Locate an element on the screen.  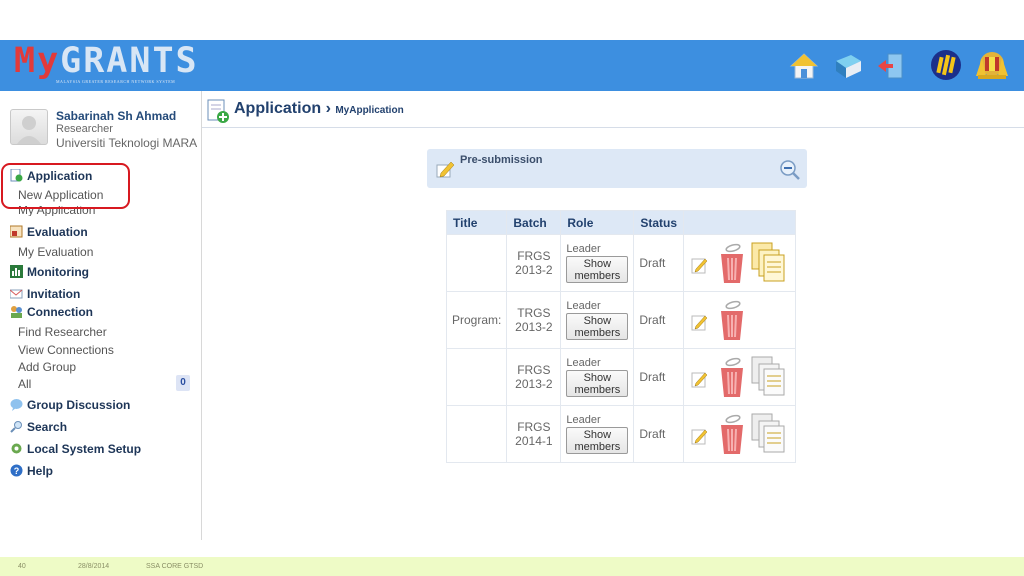
footer-page-number: 40 is located at coordinates (22, 566).